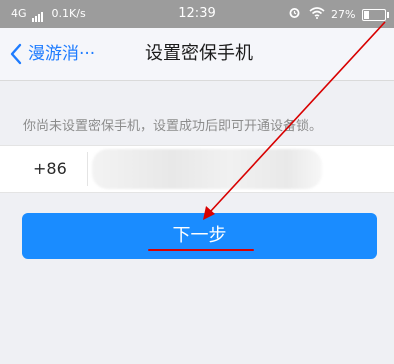 The image size is (394, 364). What do you see at coordinates (343, 14) in the screenshot?
I see `battery-percent: 27%` at bounding box center [343, 14].